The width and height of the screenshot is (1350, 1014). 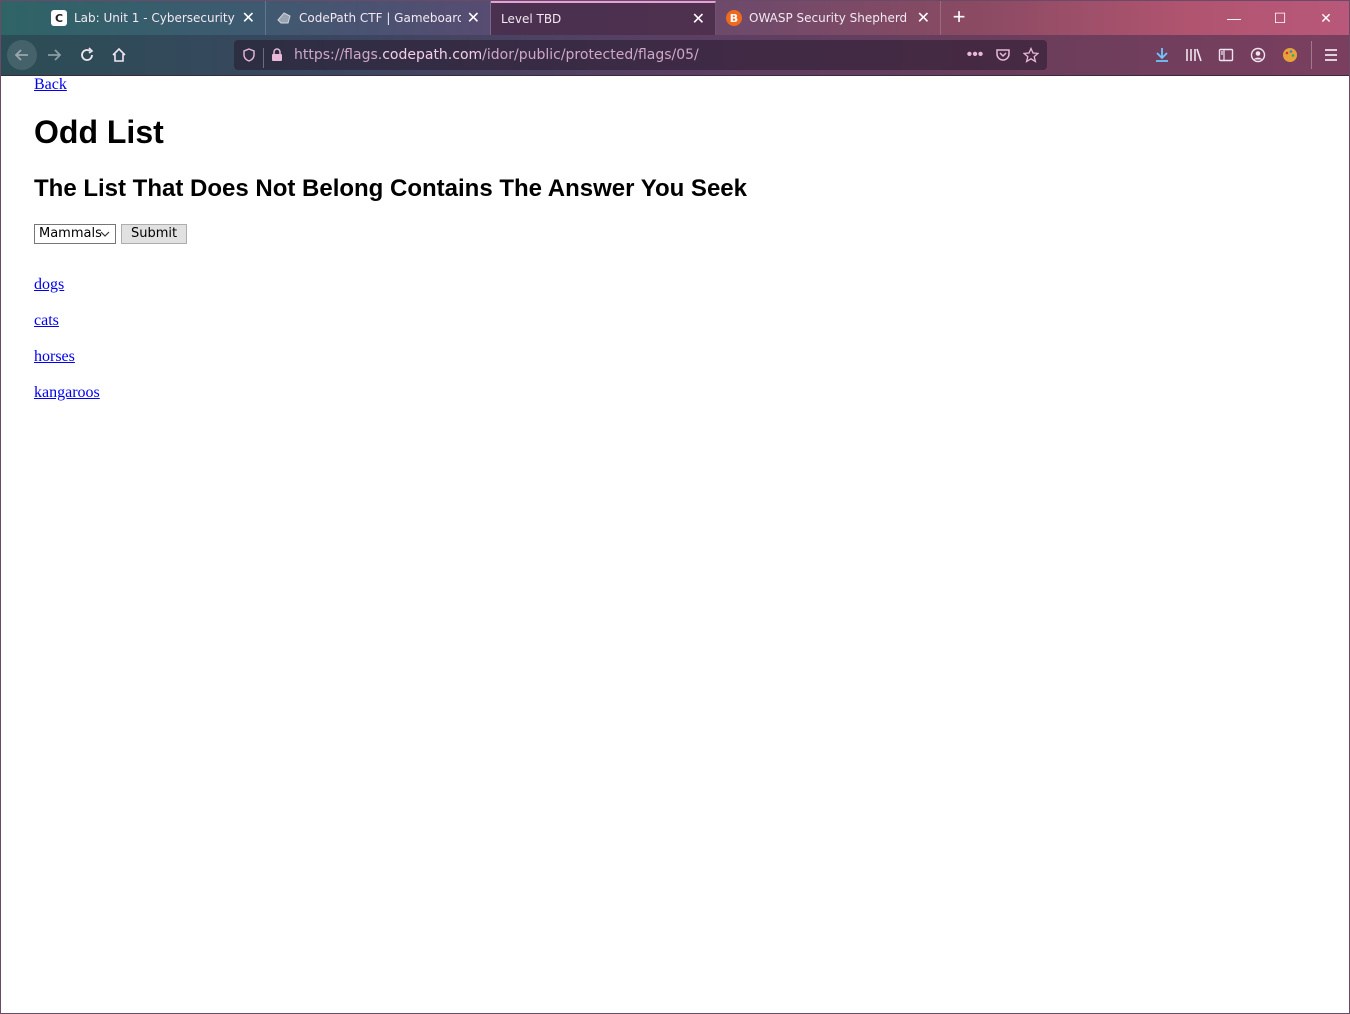 What do you see at coordinates (54, 55) in the screenshot?
I see `forward-arrow-icon` at bounding box center [54, 55].